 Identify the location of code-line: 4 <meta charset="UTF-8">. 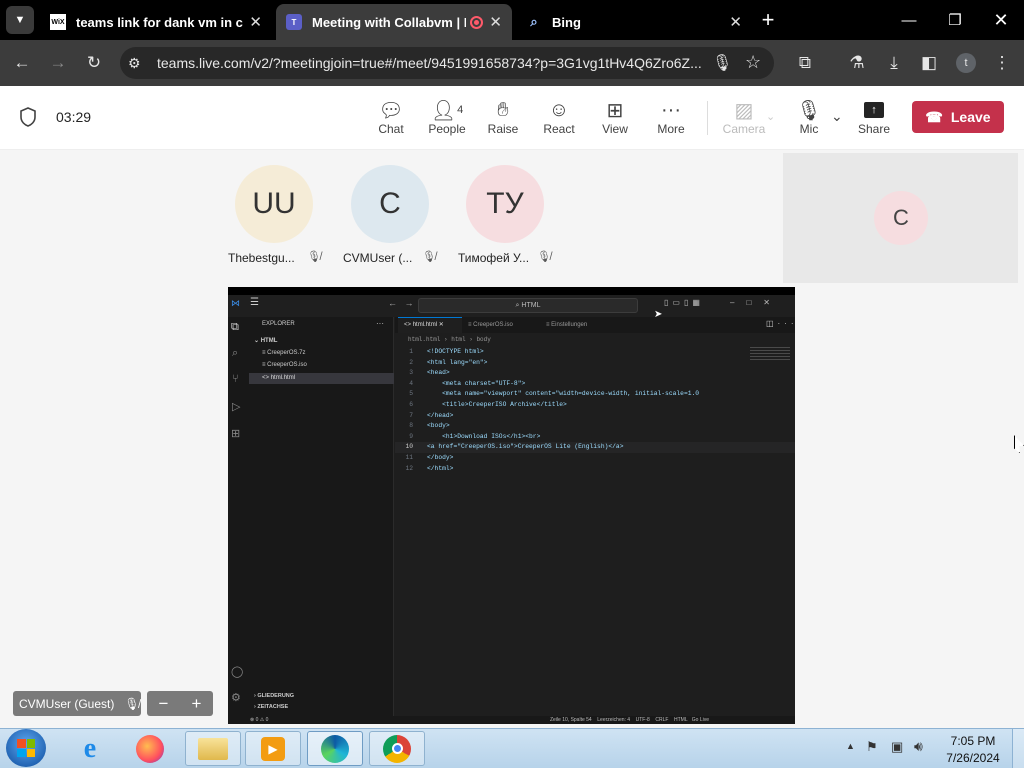
(595, 384).